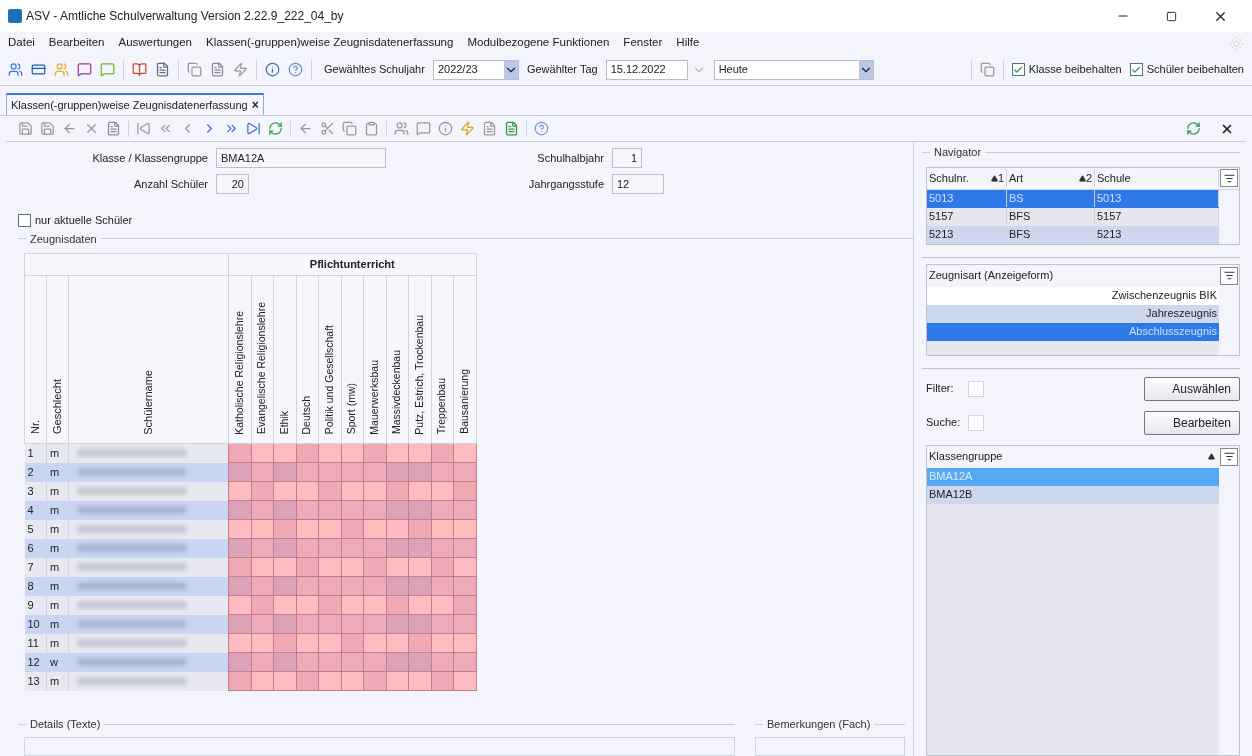 The height and width of the screenshot is (756, 1252). What do you see at coordinates (643, 43) in the screenshot?
I see `menu-item: Fenster` at bounding box center [643, 43].